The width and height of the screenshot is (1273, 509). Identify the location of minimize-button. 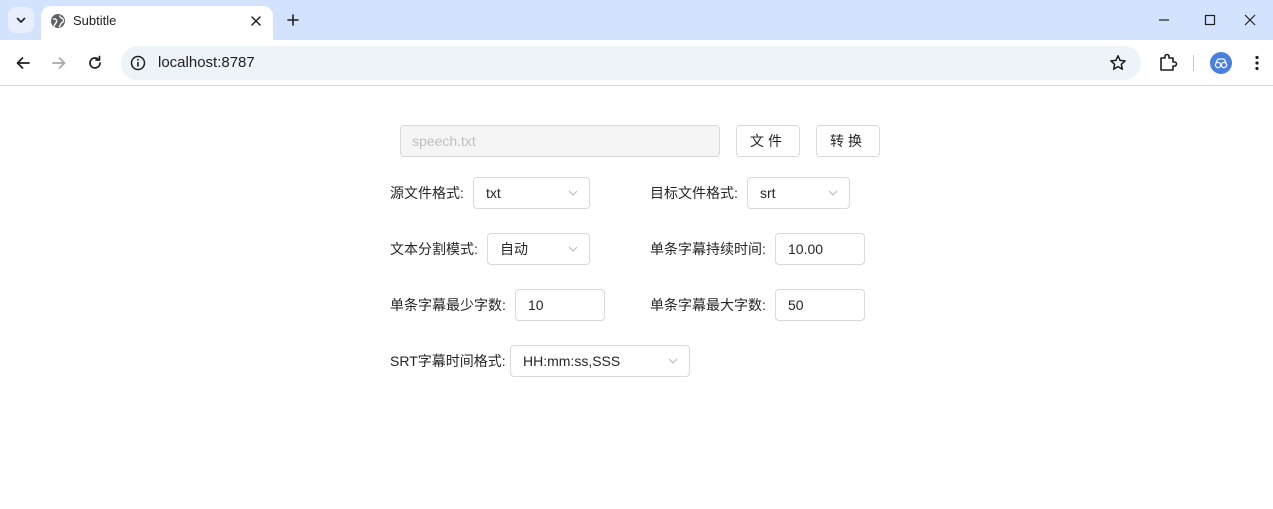
(1164, 20).